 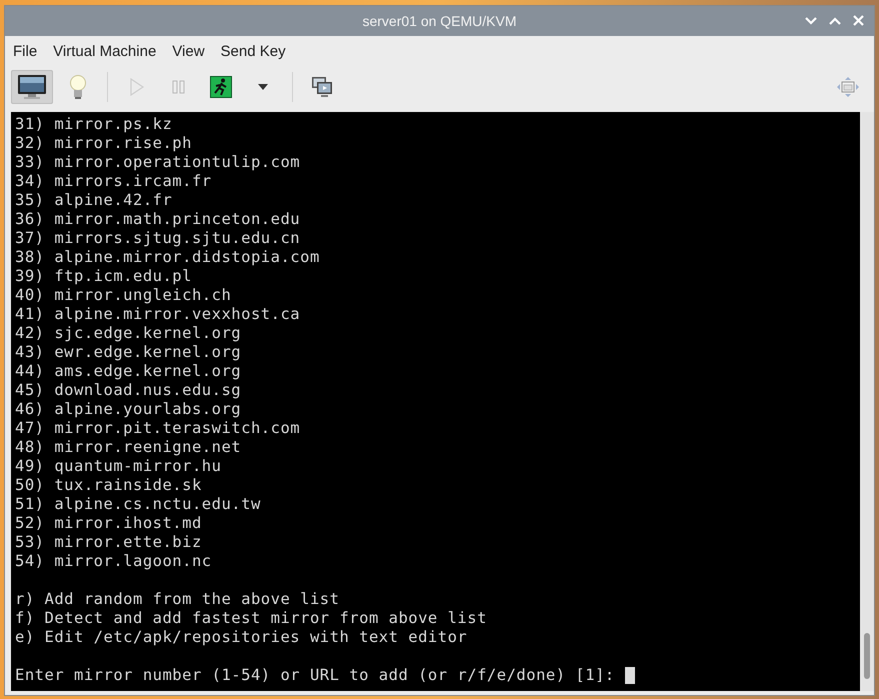 I want to click on terminal-line: 36) mirror.math.princeton.edu, so click(x=158, y=219).